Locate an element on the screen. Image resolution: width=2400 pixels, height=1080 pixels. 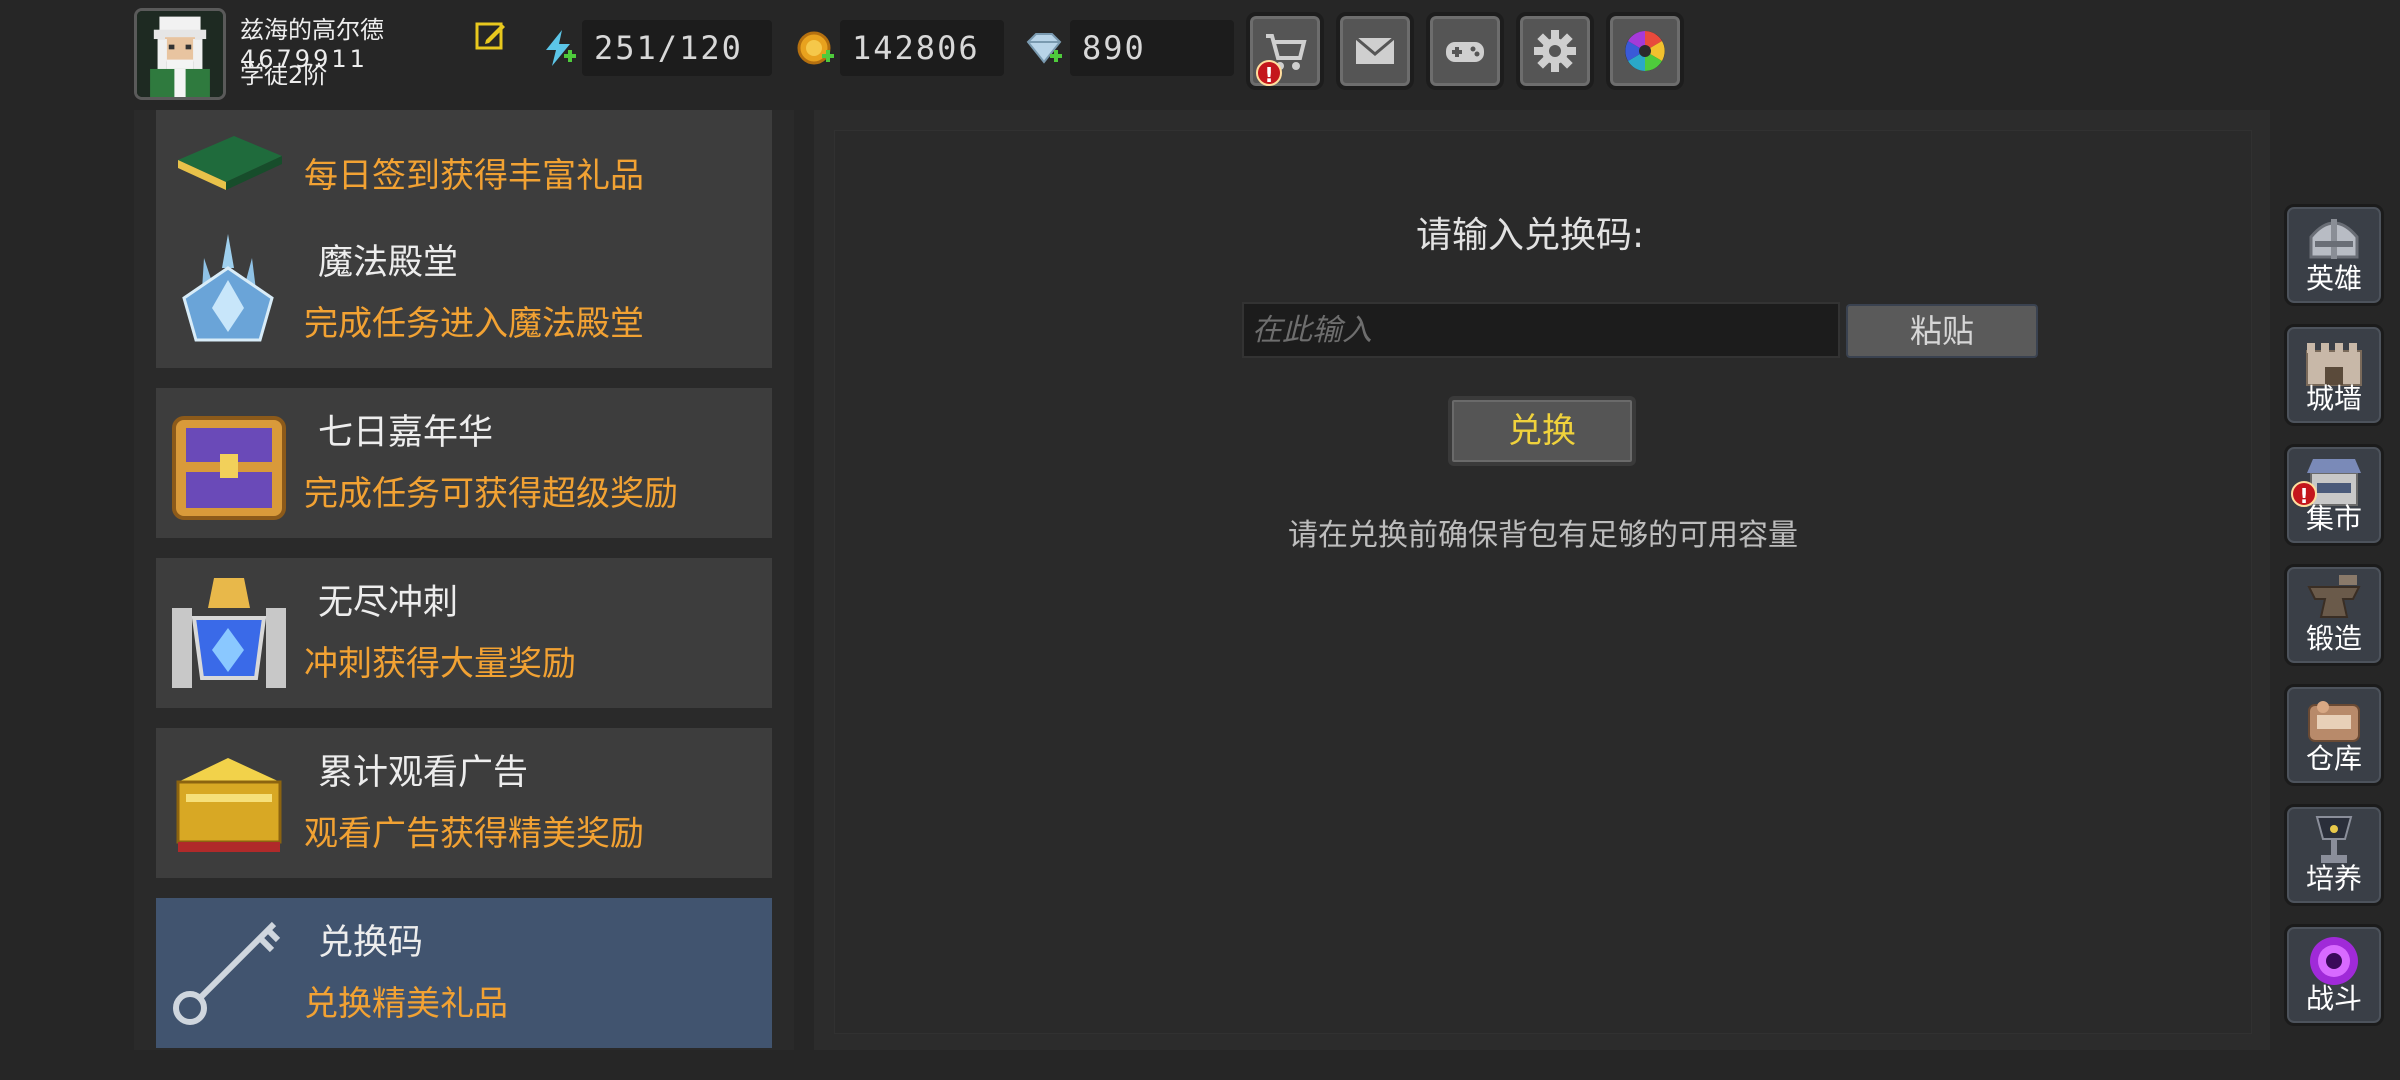
event-desc: 兑换精美礼品 is located at coordinates (406, 1004).